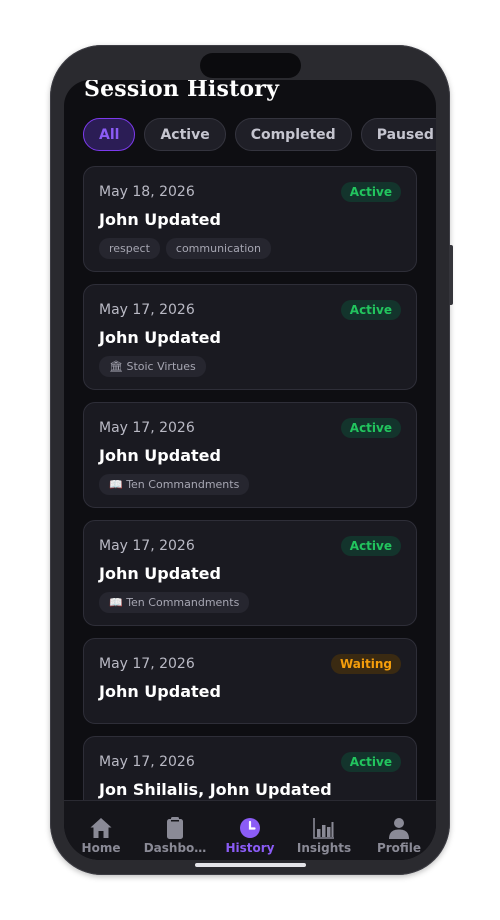 This screenshot has height=920, width=500. I want to click on clock-icon, so click(250, 828).